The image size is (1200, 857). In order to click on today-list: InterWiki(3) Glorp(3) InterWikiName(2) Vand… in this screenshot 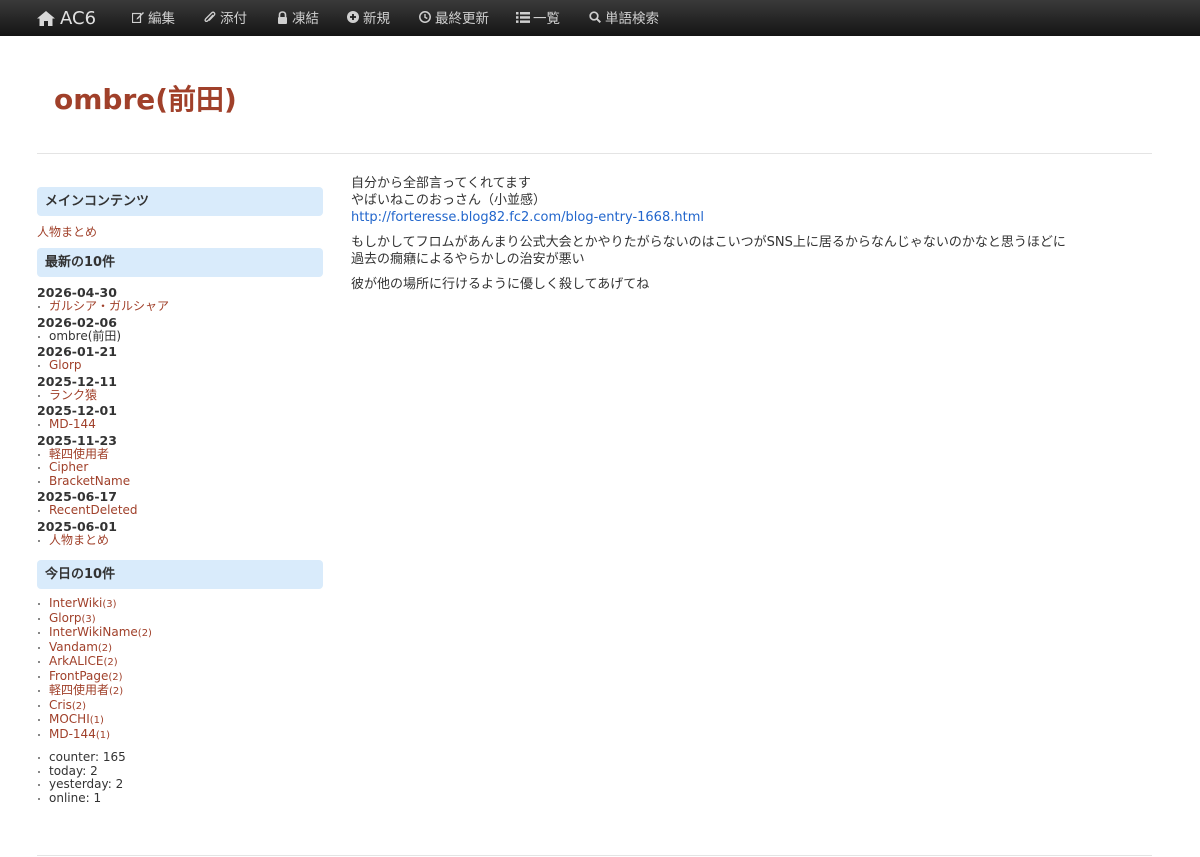, I will do `click(180, 669)`.